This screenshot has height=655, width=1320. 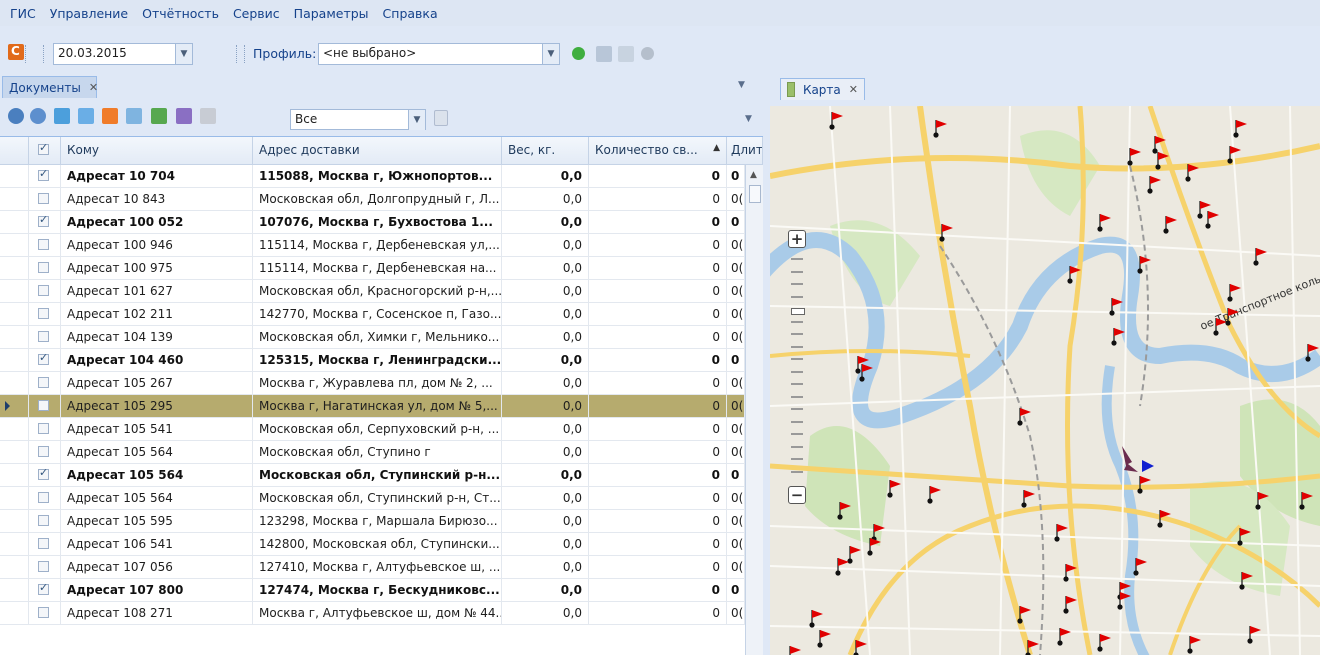 What do you see at coordinates (21, 13) in the screenshot?
I see `menu-gis: ГИС` at bounding box center [21, 13].